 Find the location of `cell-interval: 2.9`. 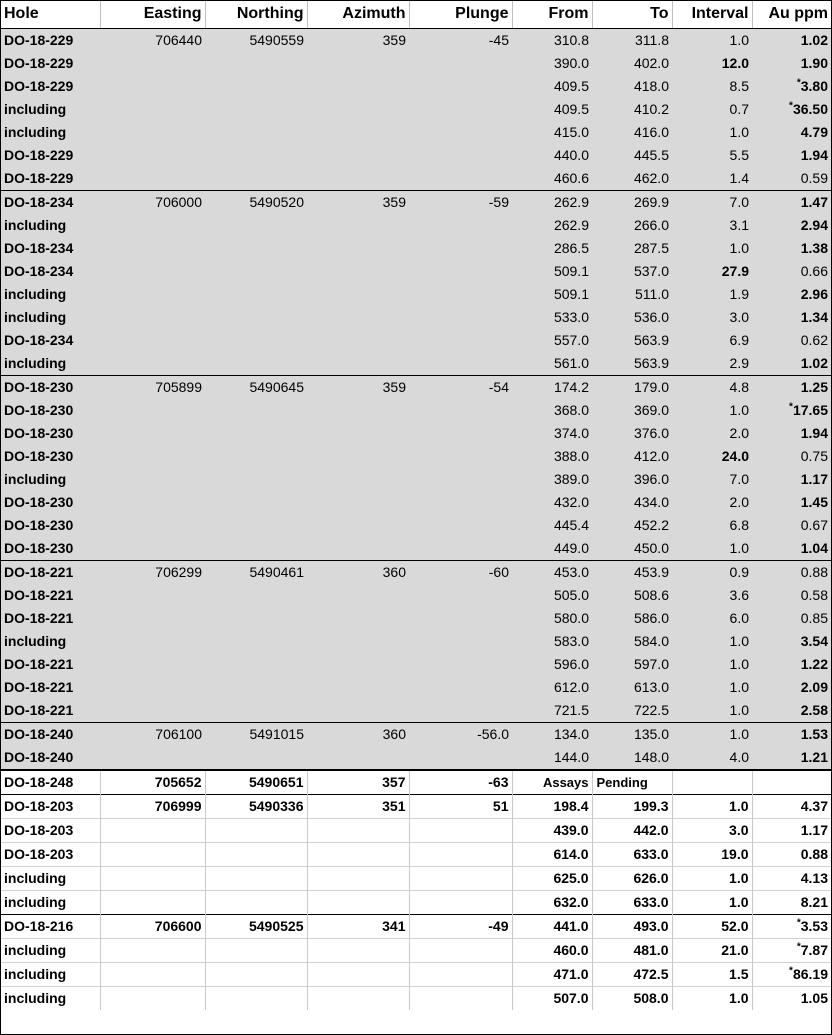

cell-interval: 2.9 is located at coordinates (712, 364).